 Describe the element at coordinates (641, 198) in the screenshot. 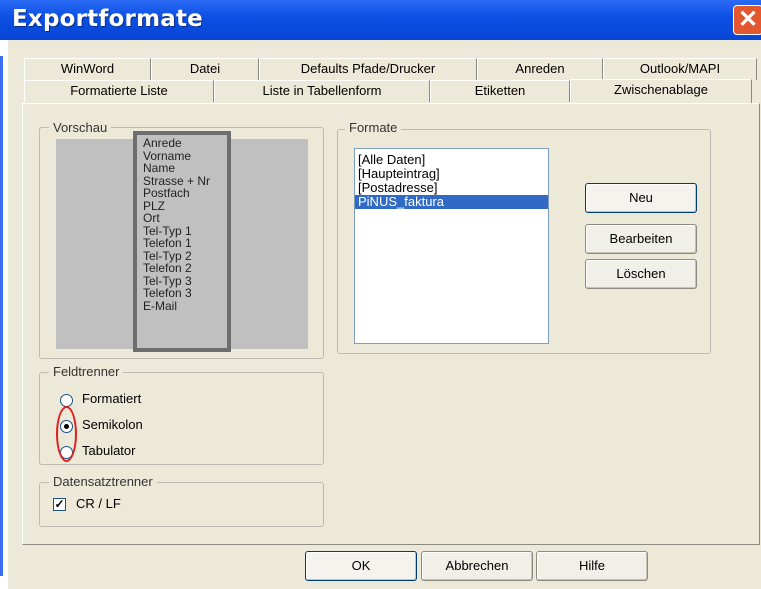

I see `neu-button: Neu` at that location.